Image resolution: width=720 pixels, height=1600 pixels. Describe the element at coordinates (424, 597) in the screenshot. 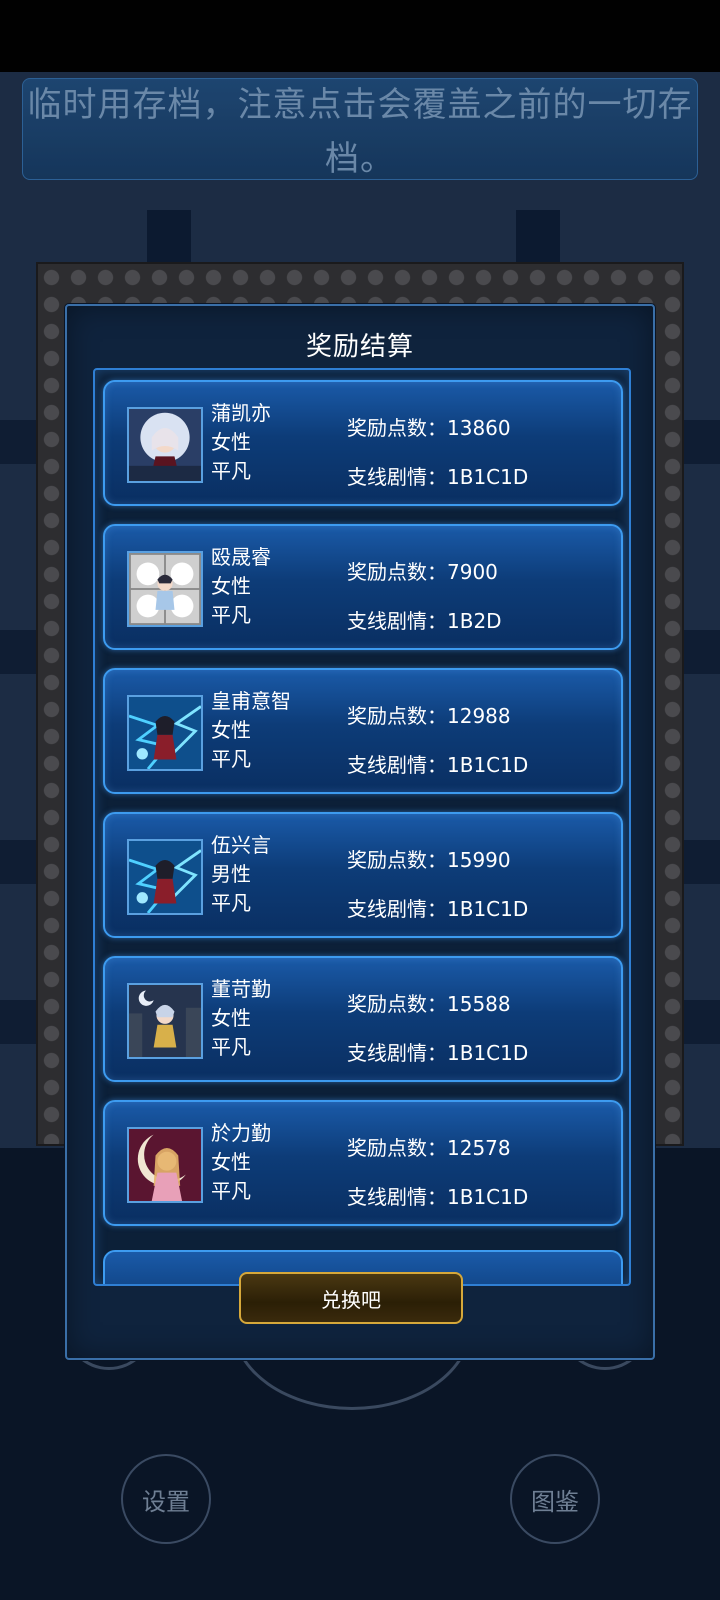

I see `reward-stats: 奖励点数：7900 支线剧情：1B2D` at that location.